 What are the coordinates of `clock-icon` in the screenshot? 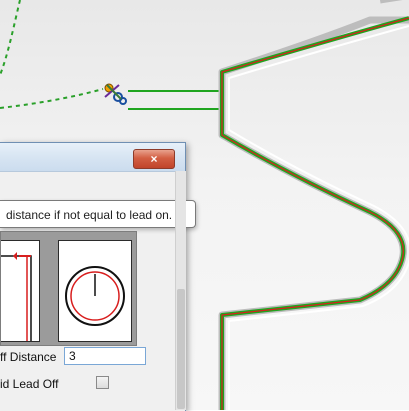 It's located at (95, 291).